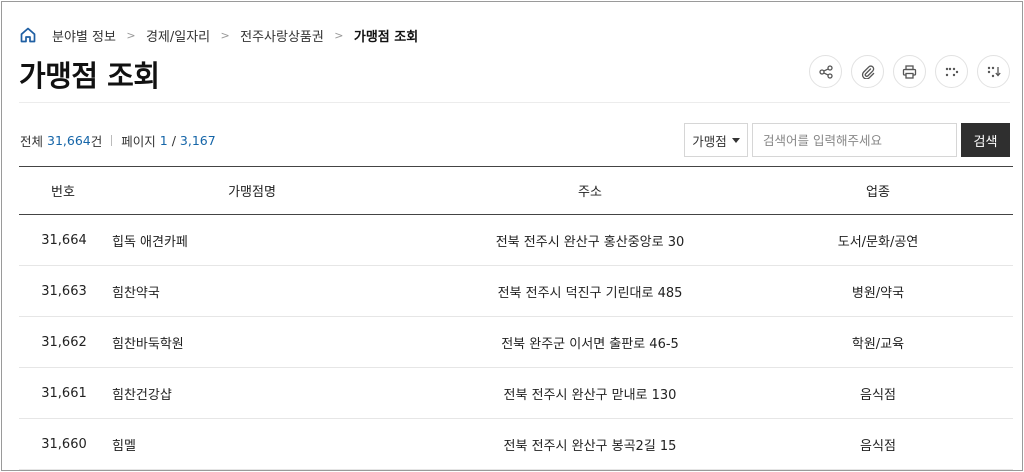 This screenshot has height=472, width=1024. I want to click on total-unit: 건, so click(96, 141).